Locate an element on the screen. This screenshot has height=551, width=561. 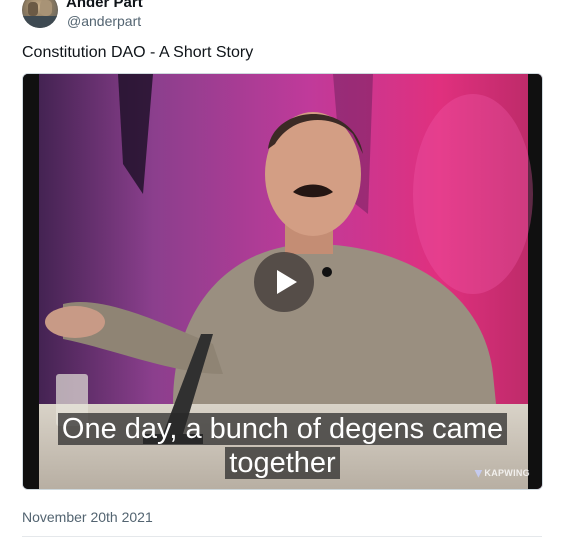
author-handle: @anderpart is located at coordinates (104, 21).